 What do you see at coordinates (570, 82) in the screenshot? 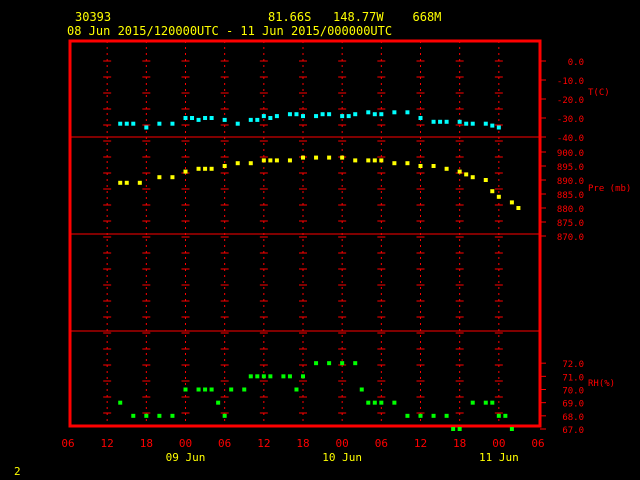
I see `y-tick-label: -10.0` at bounding box center [570, 82].